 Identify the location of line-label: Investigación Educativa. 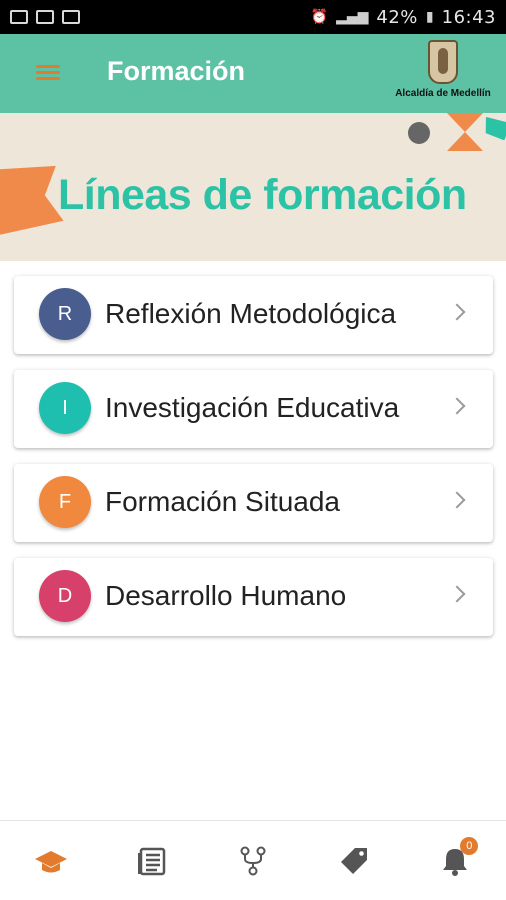
(252, 407).